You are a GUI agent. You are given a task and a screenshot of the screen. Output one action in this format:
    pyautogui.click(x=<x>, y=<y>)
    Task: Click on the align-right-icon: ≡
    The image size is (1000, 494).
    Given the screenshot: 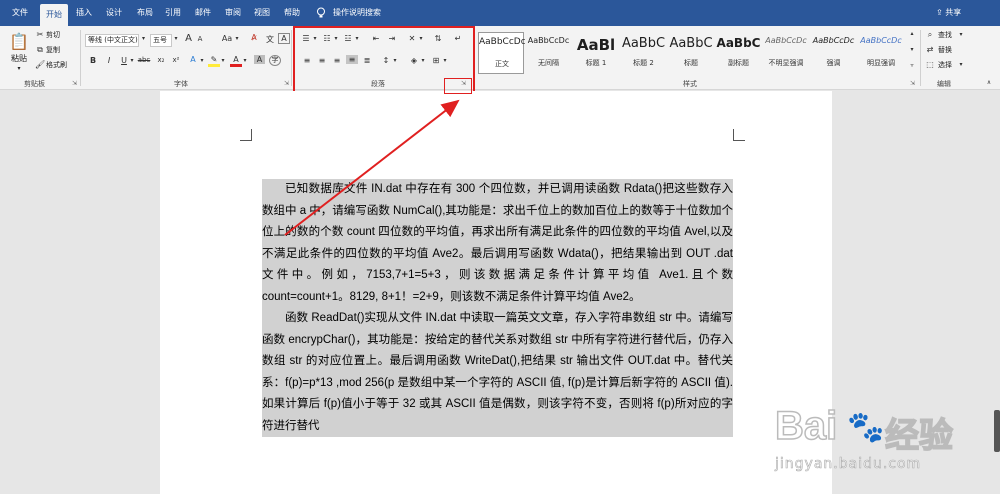 What is the action you would take?
    pyautogui.click(x=337, y=60)
    